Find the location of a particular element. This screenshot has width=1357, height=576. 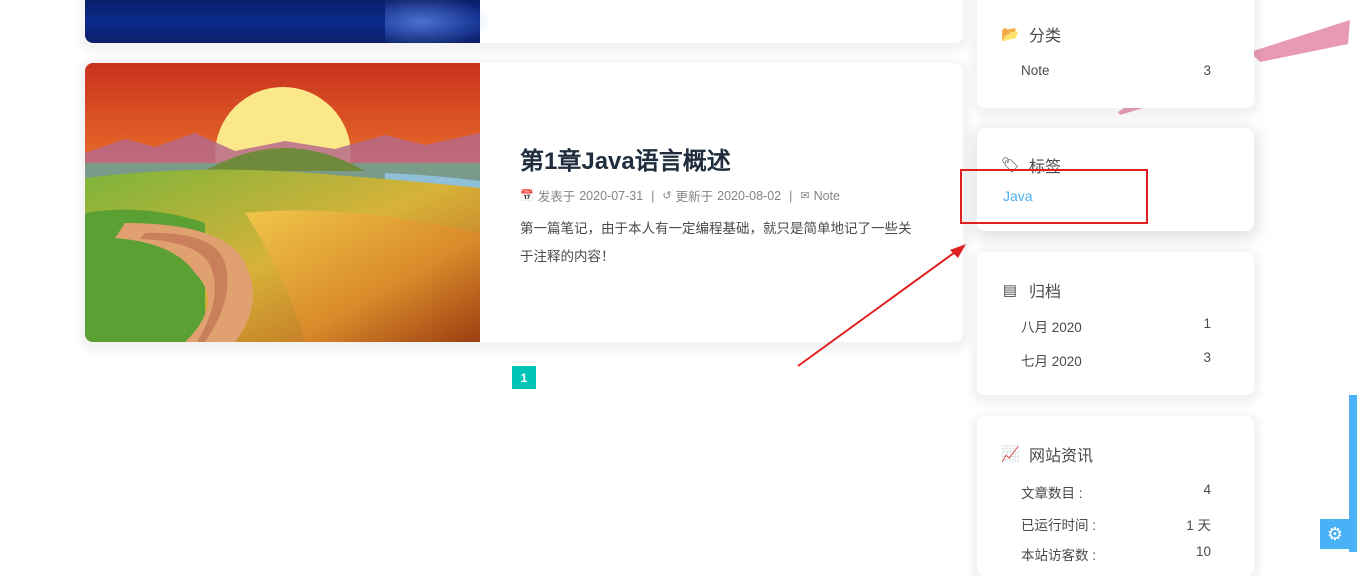

archive-item: 七月 2020 3 is located at coordinates (1116, 360).